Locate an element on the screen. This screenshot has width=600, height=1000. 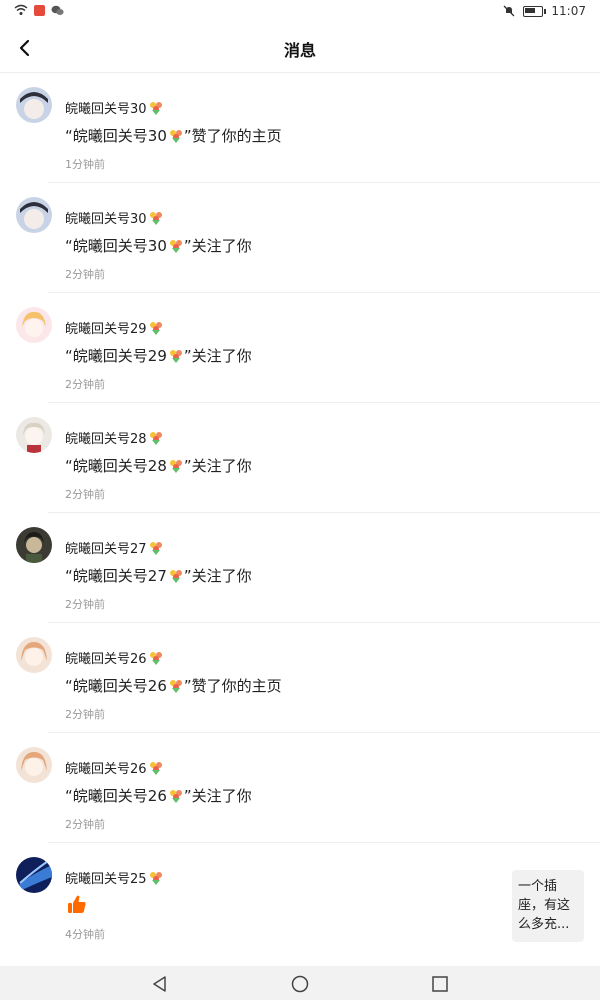
recents-square-icon is located at coordinates (440, 984).